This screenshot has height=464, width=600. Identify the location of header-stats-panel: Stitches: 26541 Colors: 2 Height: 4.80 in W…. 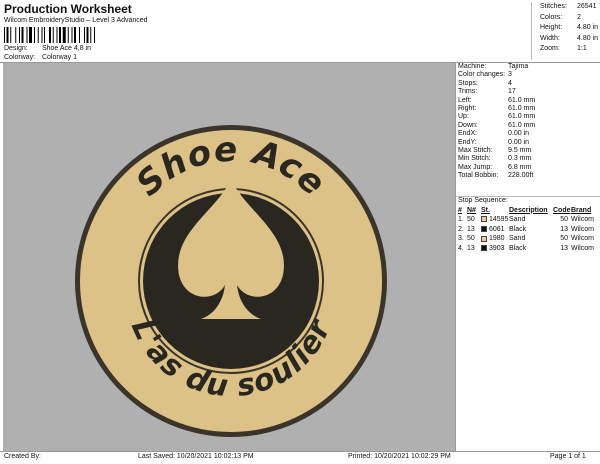
(565, 31).